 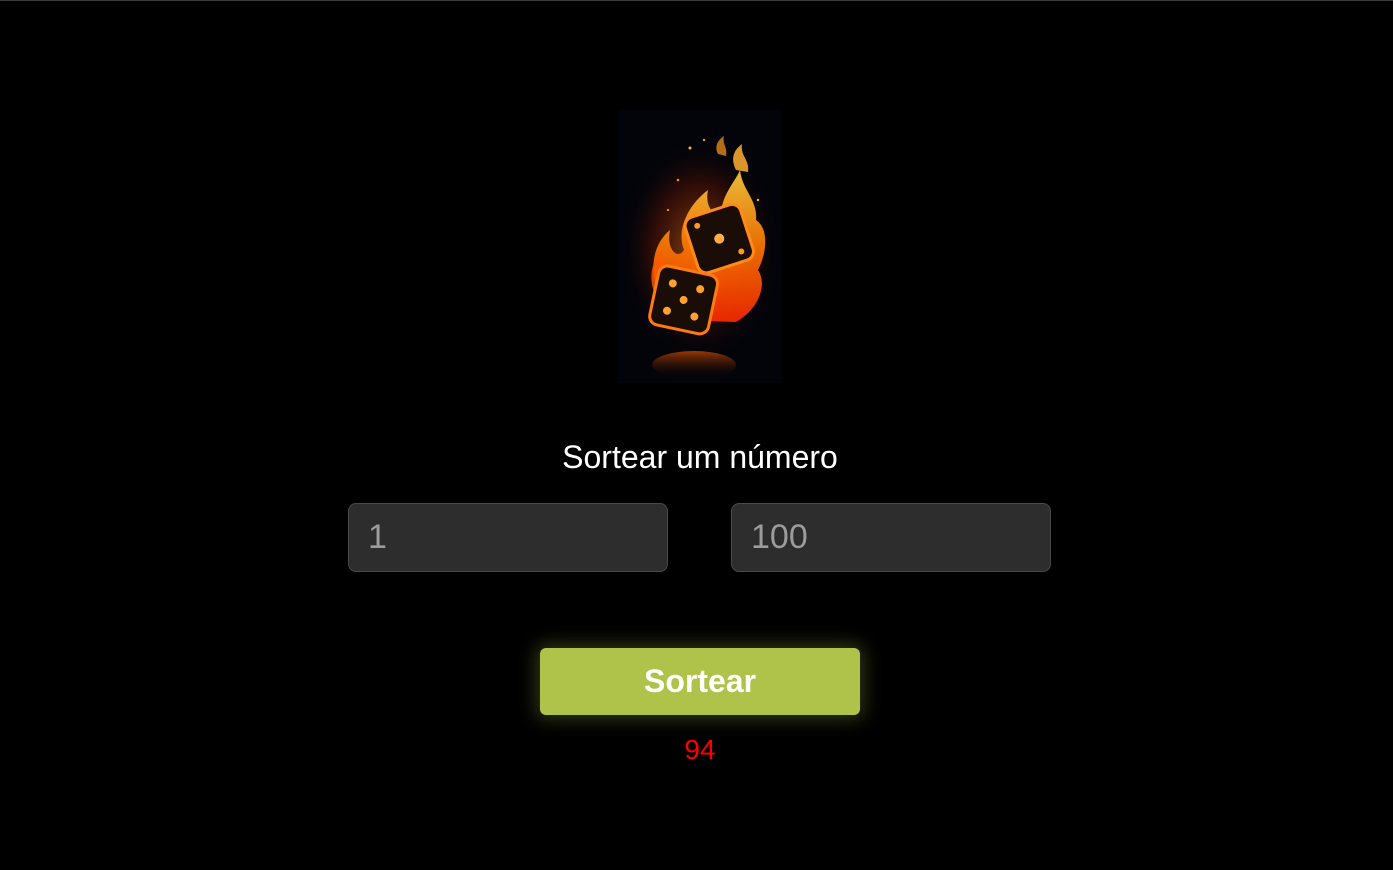 I want to click on max-number-input, so click(x=891, y=537).